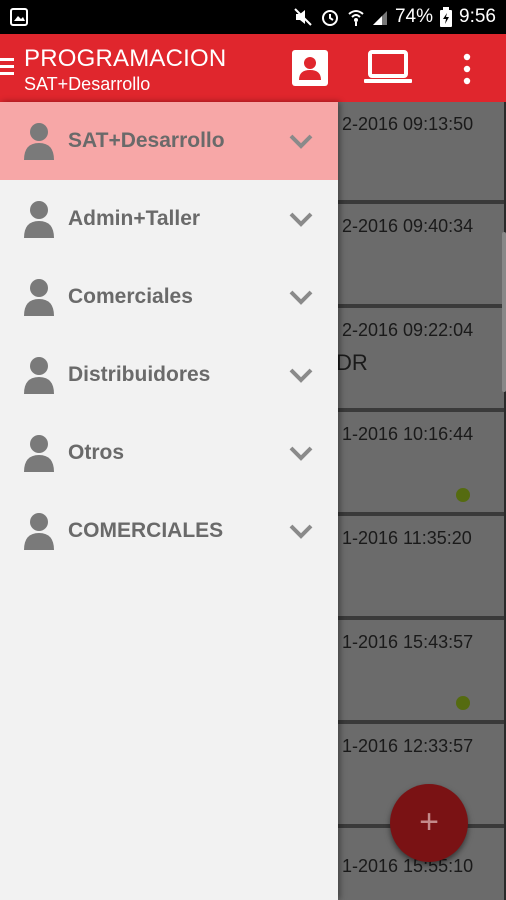 The width and height of the screenshot is (506, 900). Describe the element at coordinates (146, 140) in the screenshot. I see `drawer-item-label: SAT+Desarrollo` at that location.